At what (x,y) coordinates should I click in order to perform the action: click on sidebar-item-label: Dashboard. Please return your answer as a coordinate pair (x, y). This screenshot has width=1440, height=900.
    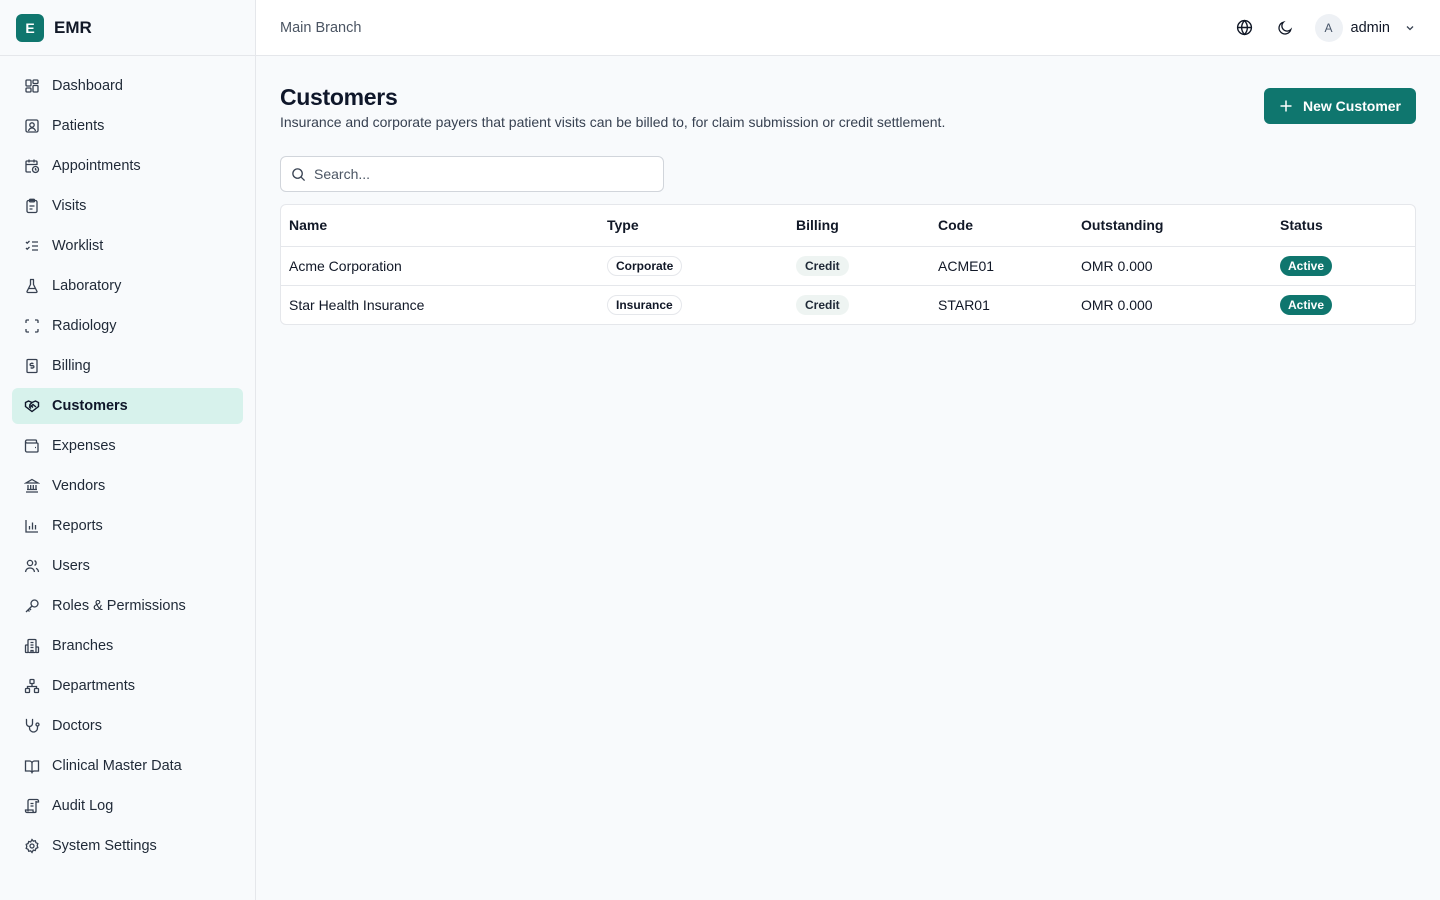
    Looking at the image, I should click on (87, 86).